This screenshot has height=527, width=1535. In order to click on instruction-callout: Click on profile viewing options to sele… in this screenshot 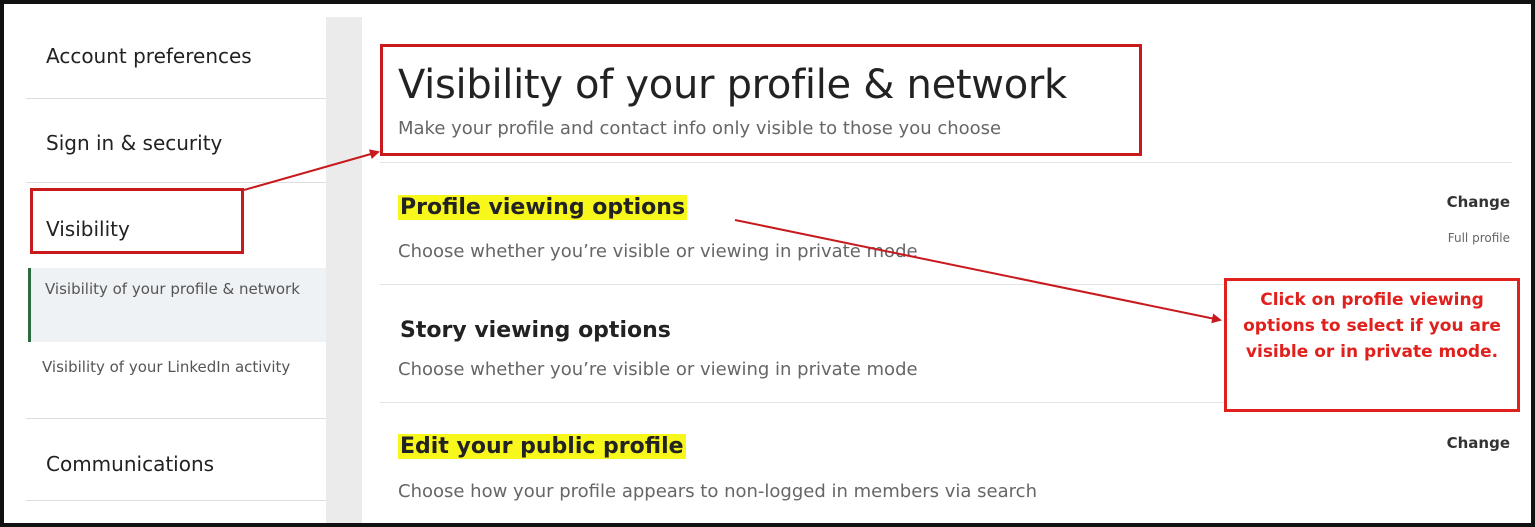, I will do `click(1372, 345)`.